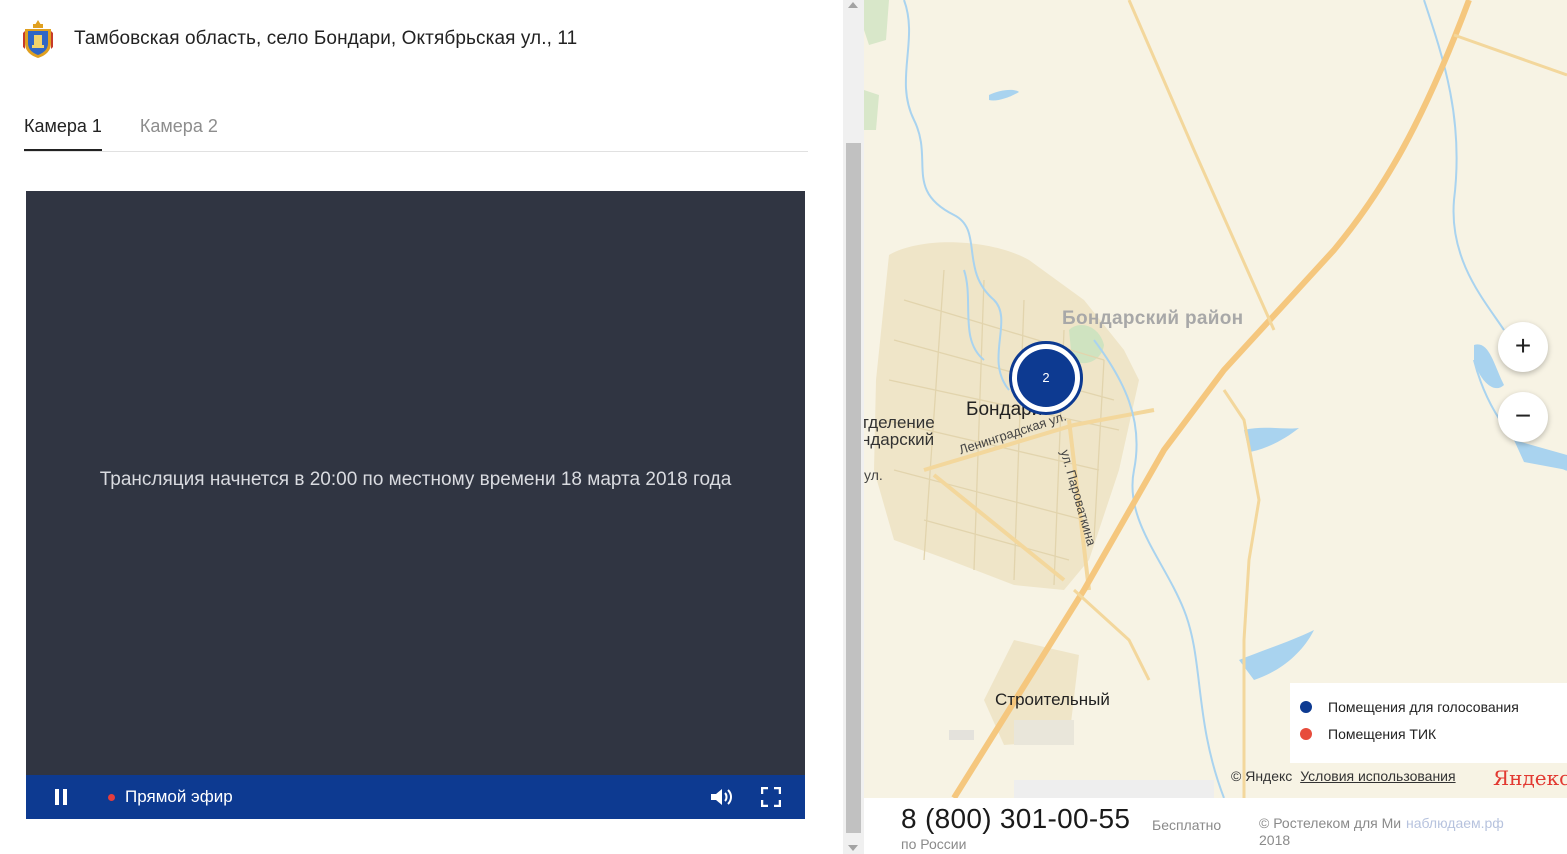  I want to click on map-attribution: © Яндекс Условия использования, so click(1343, 776).